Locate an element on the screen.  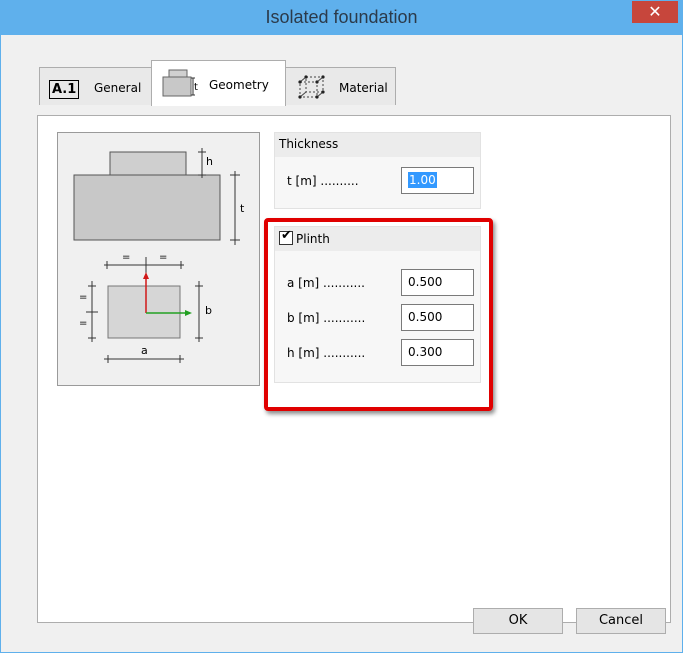
sketch-eq-top-left: = is located at coordinates (126, 257).